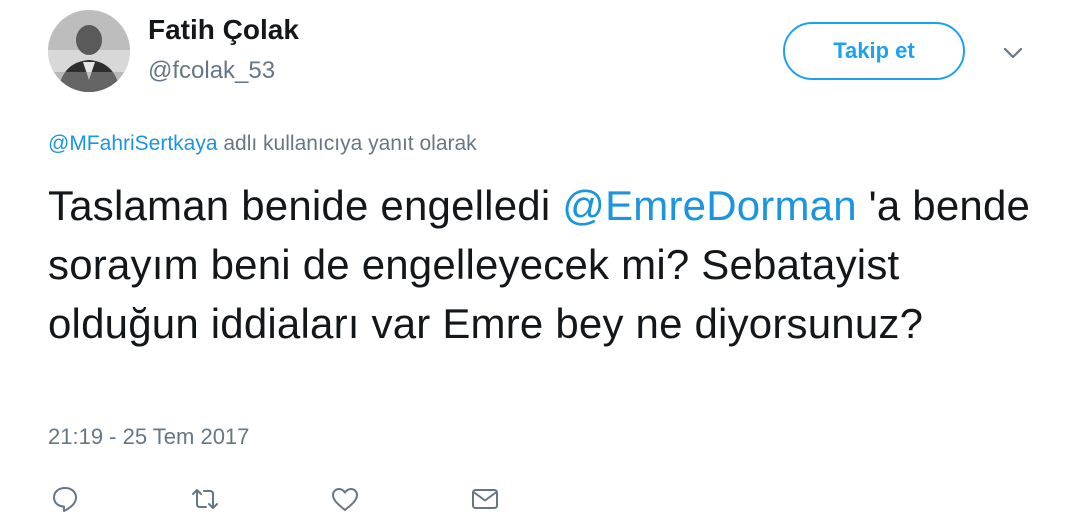  I want to click on retweet-icon, so click(205, 499).